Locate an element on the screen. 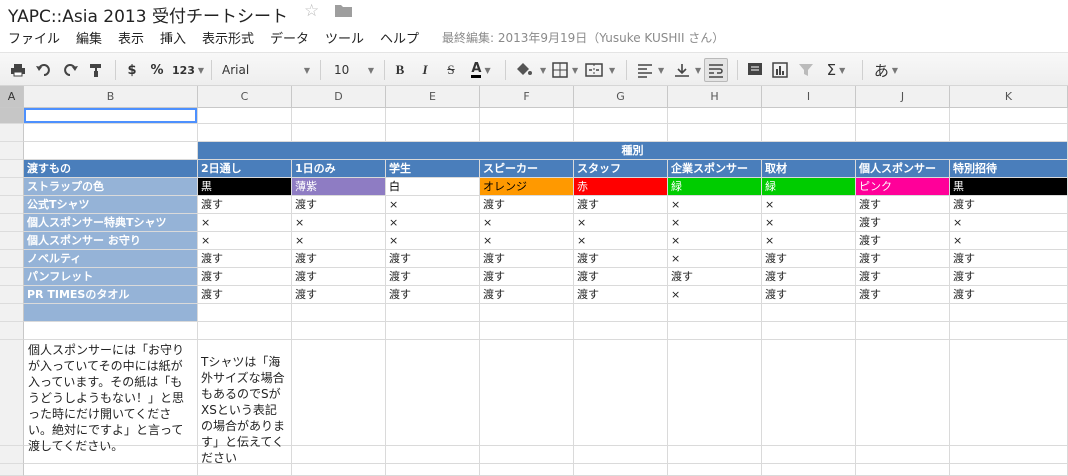  row-label-cell: ストラップの色 is located at coordinates (110, 186).